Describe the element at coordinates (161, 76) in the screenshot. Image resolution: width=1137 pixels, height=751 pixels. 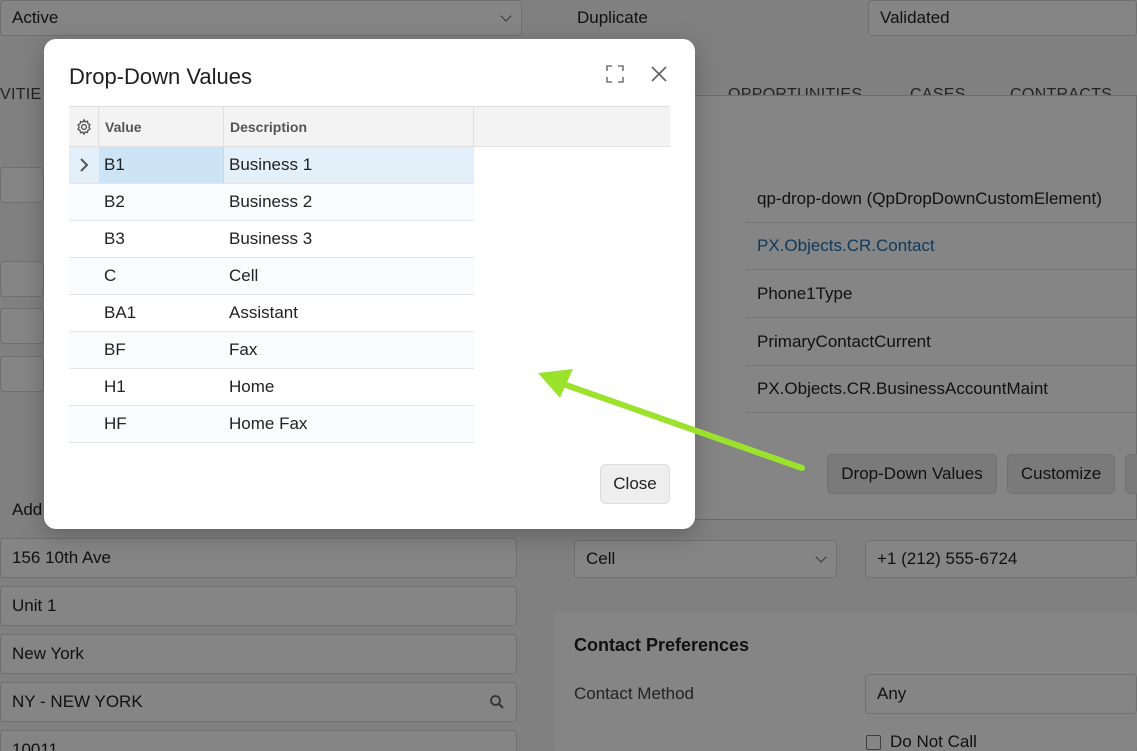
I see `dialog-title: Drop-Down Values` at that location.